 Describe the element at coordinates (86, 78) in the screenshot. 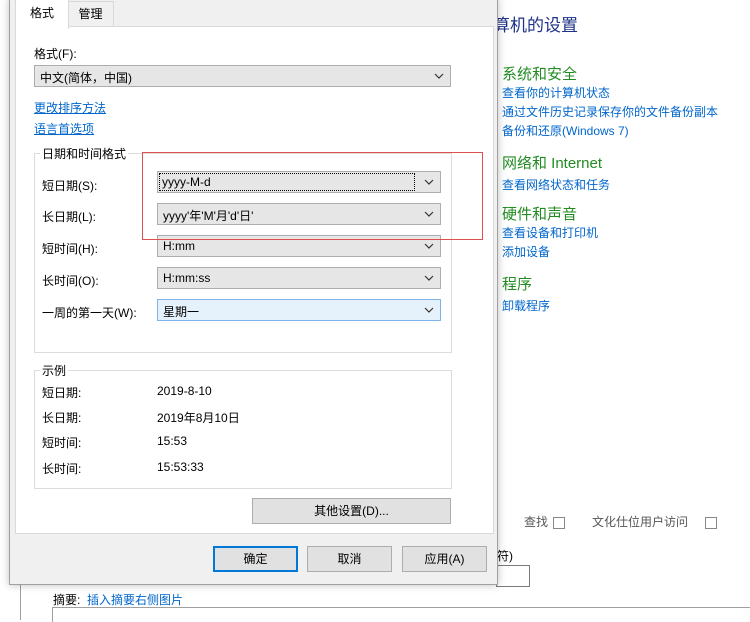

I see `format-value: 中文(简体，中国)` at that location.